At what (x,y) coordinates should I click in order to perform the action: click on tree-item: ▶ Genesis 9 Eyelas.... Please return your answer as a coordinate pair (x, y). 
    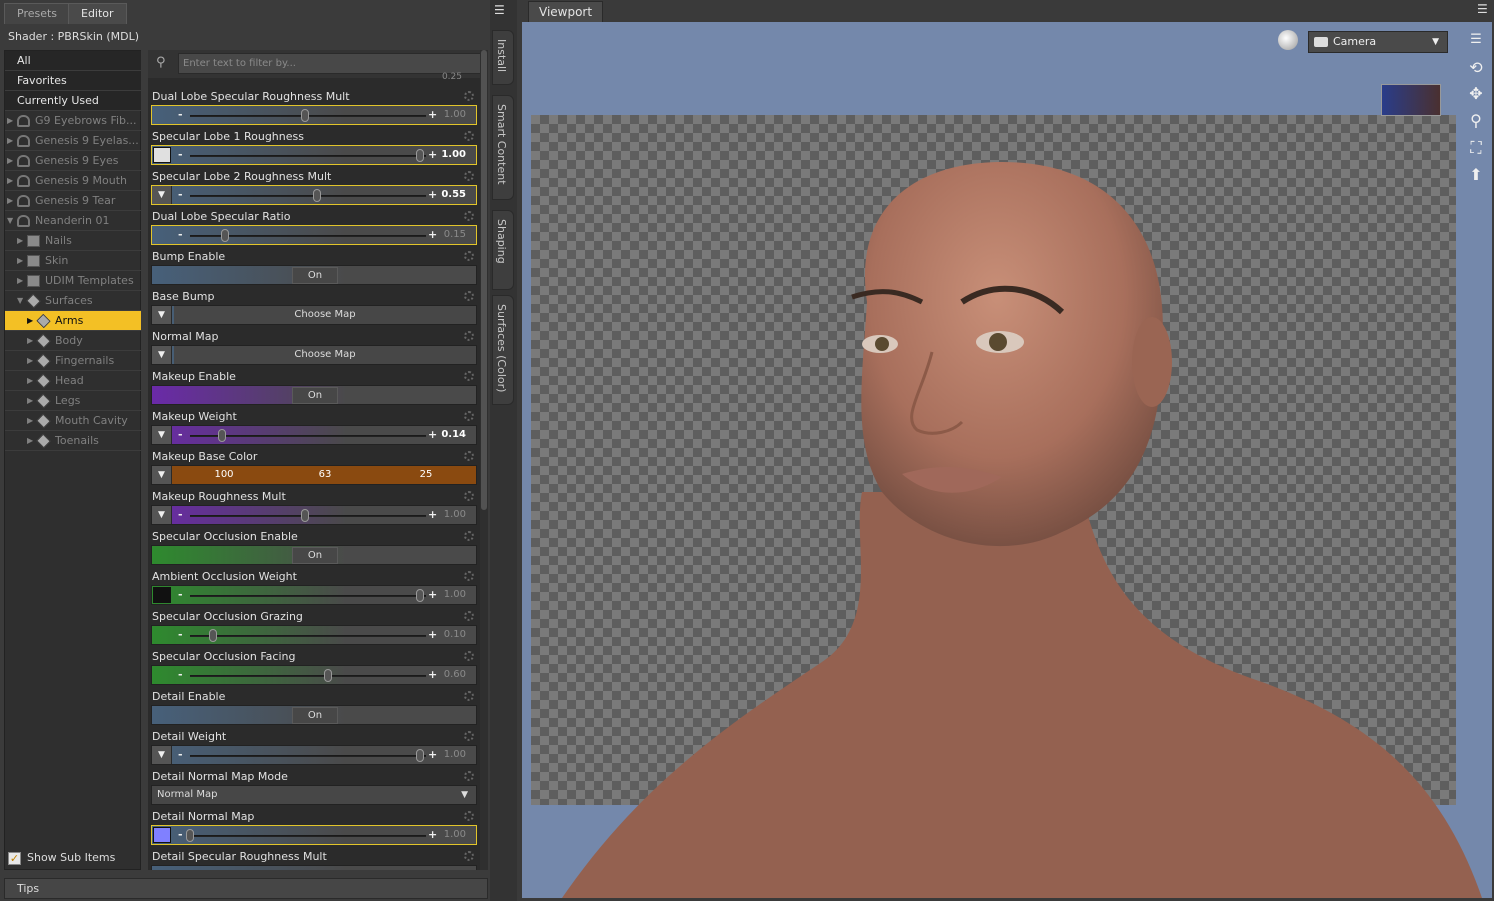
    Looking at the image, I should click on (73, 141).